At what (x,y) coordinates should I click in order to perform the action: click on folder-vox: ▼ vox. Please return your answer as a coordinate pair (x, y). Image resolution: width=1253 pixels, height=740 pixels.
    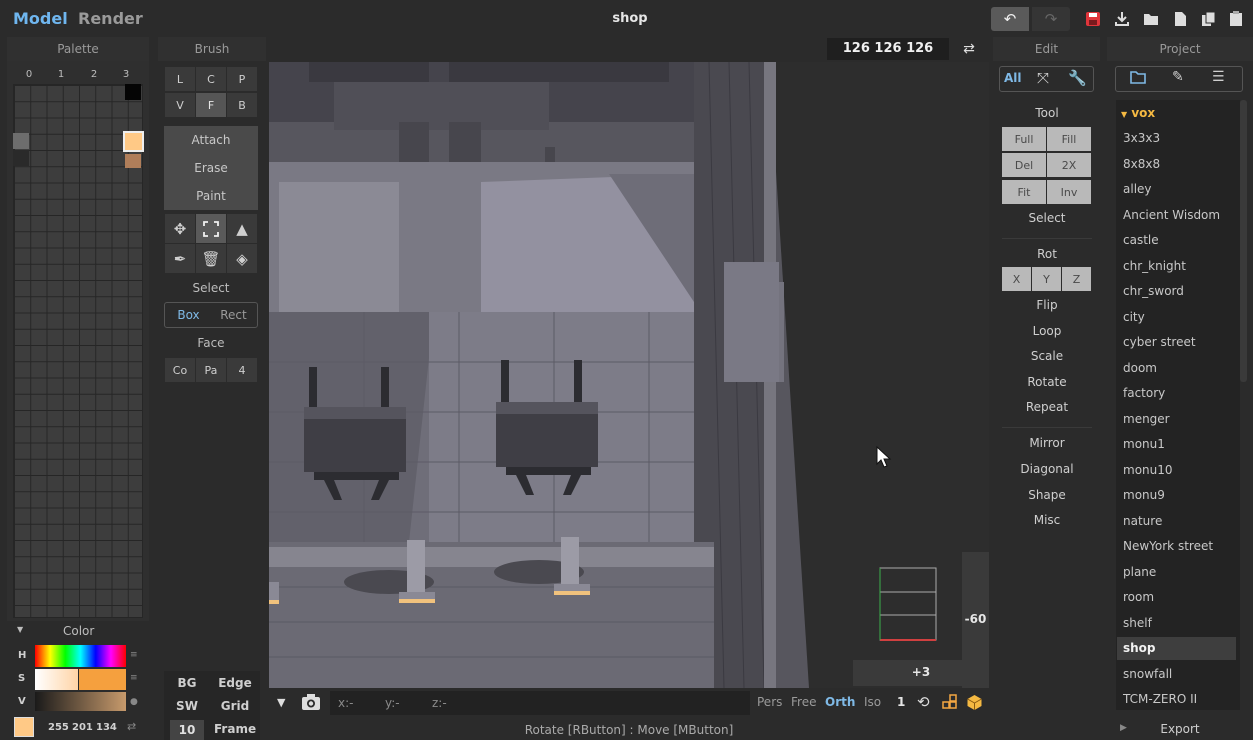
    Looking at the image, I should click on (1138, 113).